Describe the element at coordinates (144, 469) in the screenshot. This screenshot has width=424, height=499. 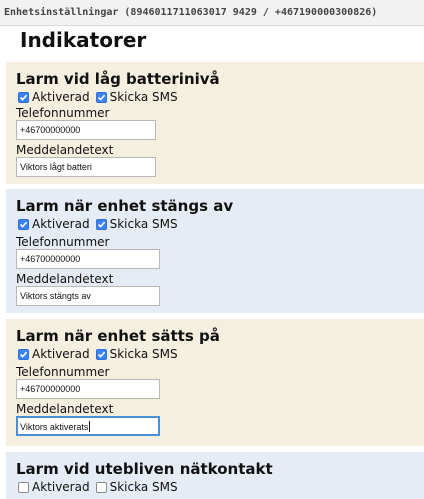
I see `section-title: Larm vid utebliven nätkontakt` at that location.